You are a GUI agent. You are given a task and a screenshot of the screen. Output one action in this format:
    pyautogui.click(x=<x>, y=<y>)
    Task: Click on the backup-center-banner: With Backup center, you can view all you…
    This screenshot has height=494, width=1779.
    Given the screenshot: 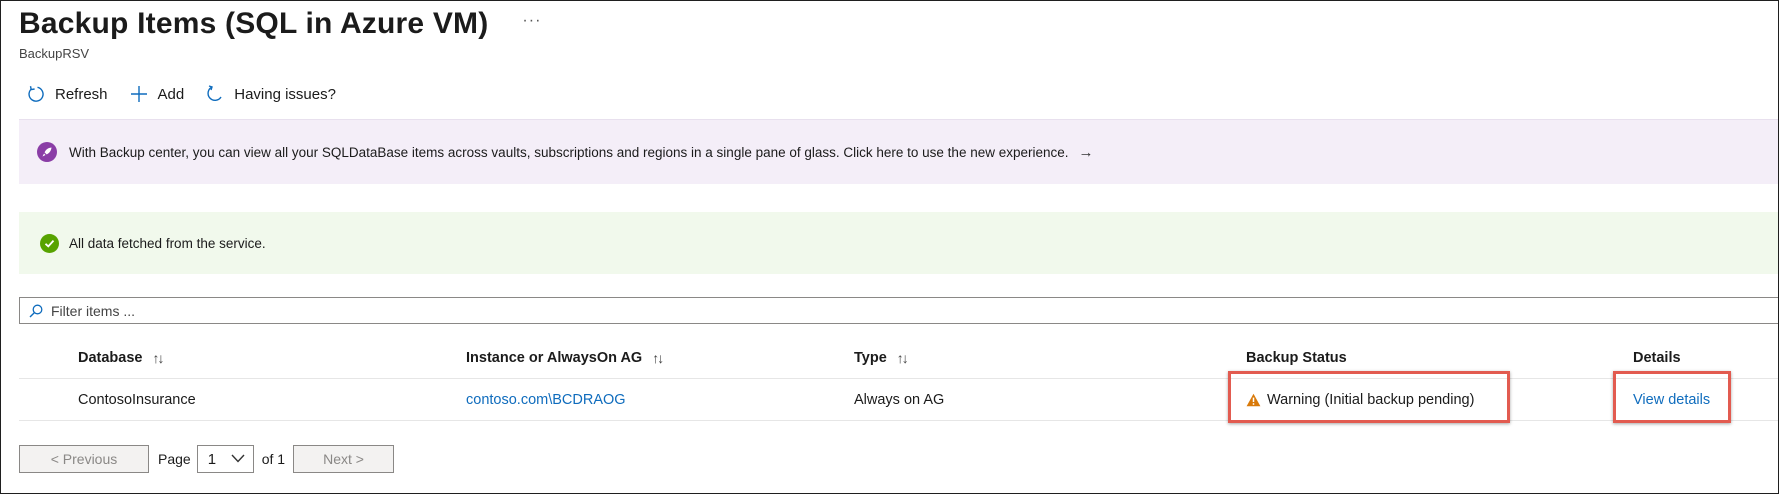 What is the action you would take?
    pyautogui.click(x=898, y=151)
    